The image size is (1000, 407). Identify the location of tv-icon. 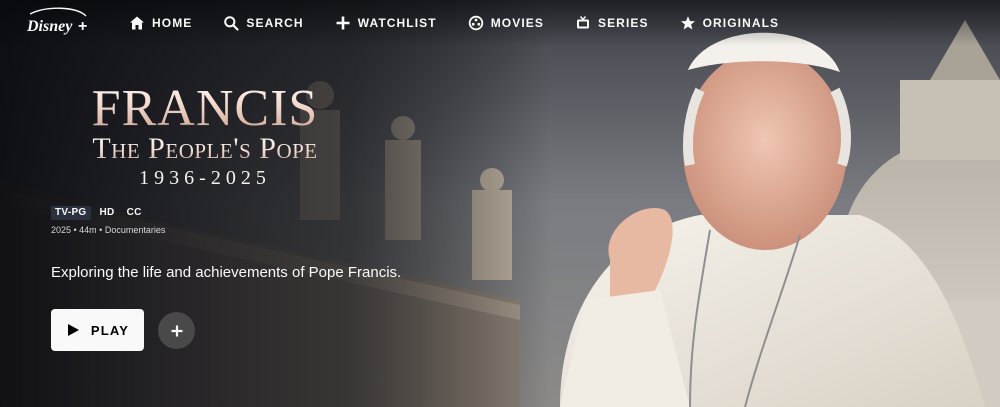
(583, 23).